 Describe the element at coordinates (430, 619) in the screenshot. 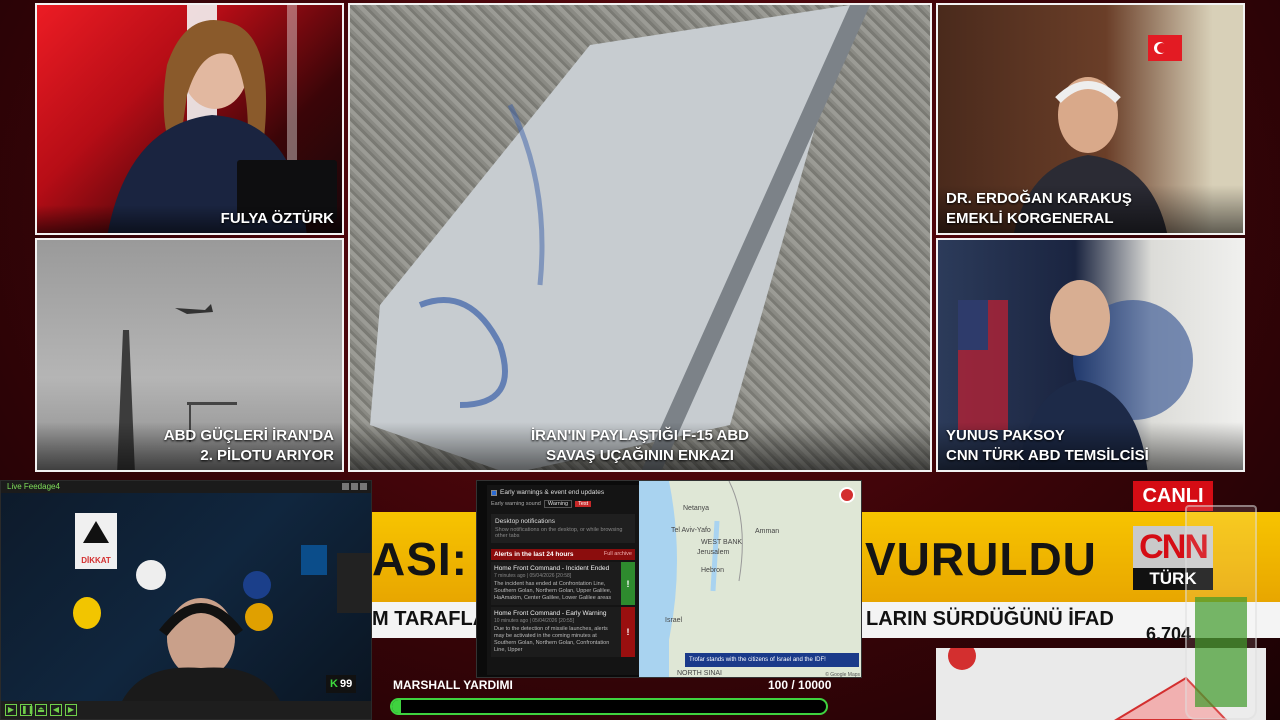

I see `ticker-sub-left: M TARAFLA` at that location.